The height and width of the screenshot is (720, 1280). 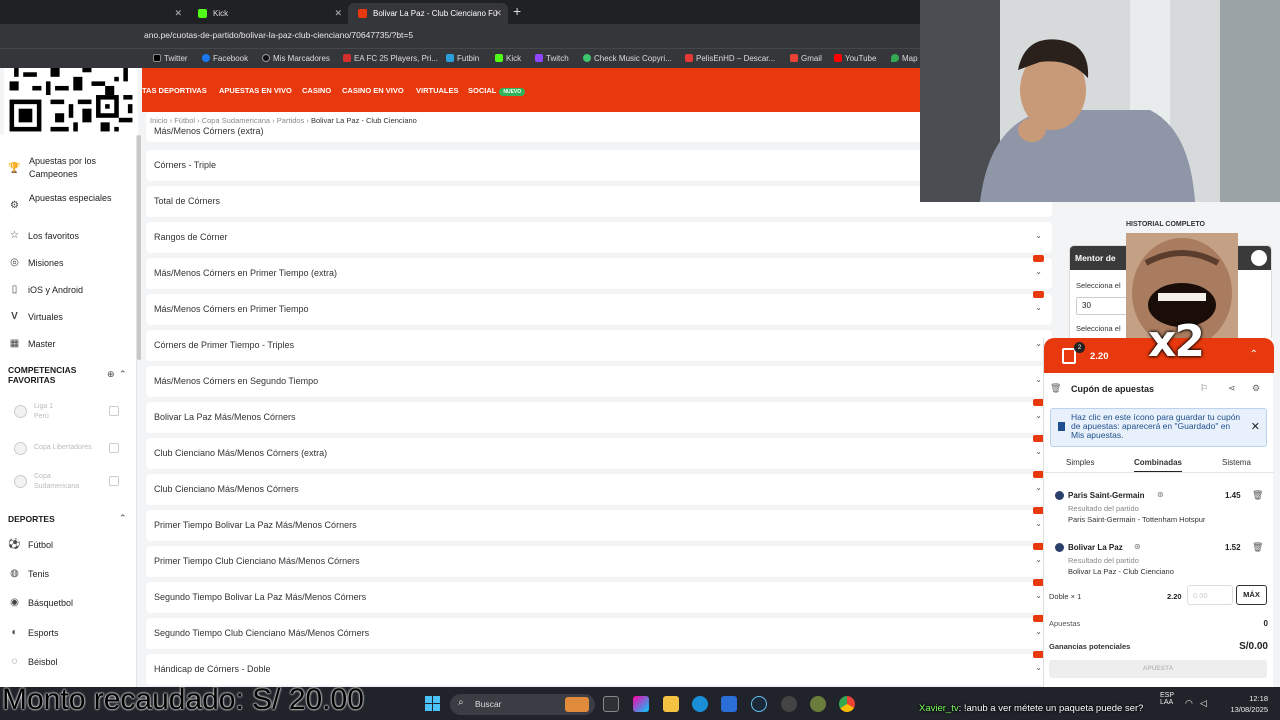 I want to click on sidebar-sport-beisbol: ◌ Béisbol, so click(x=33, y=662).